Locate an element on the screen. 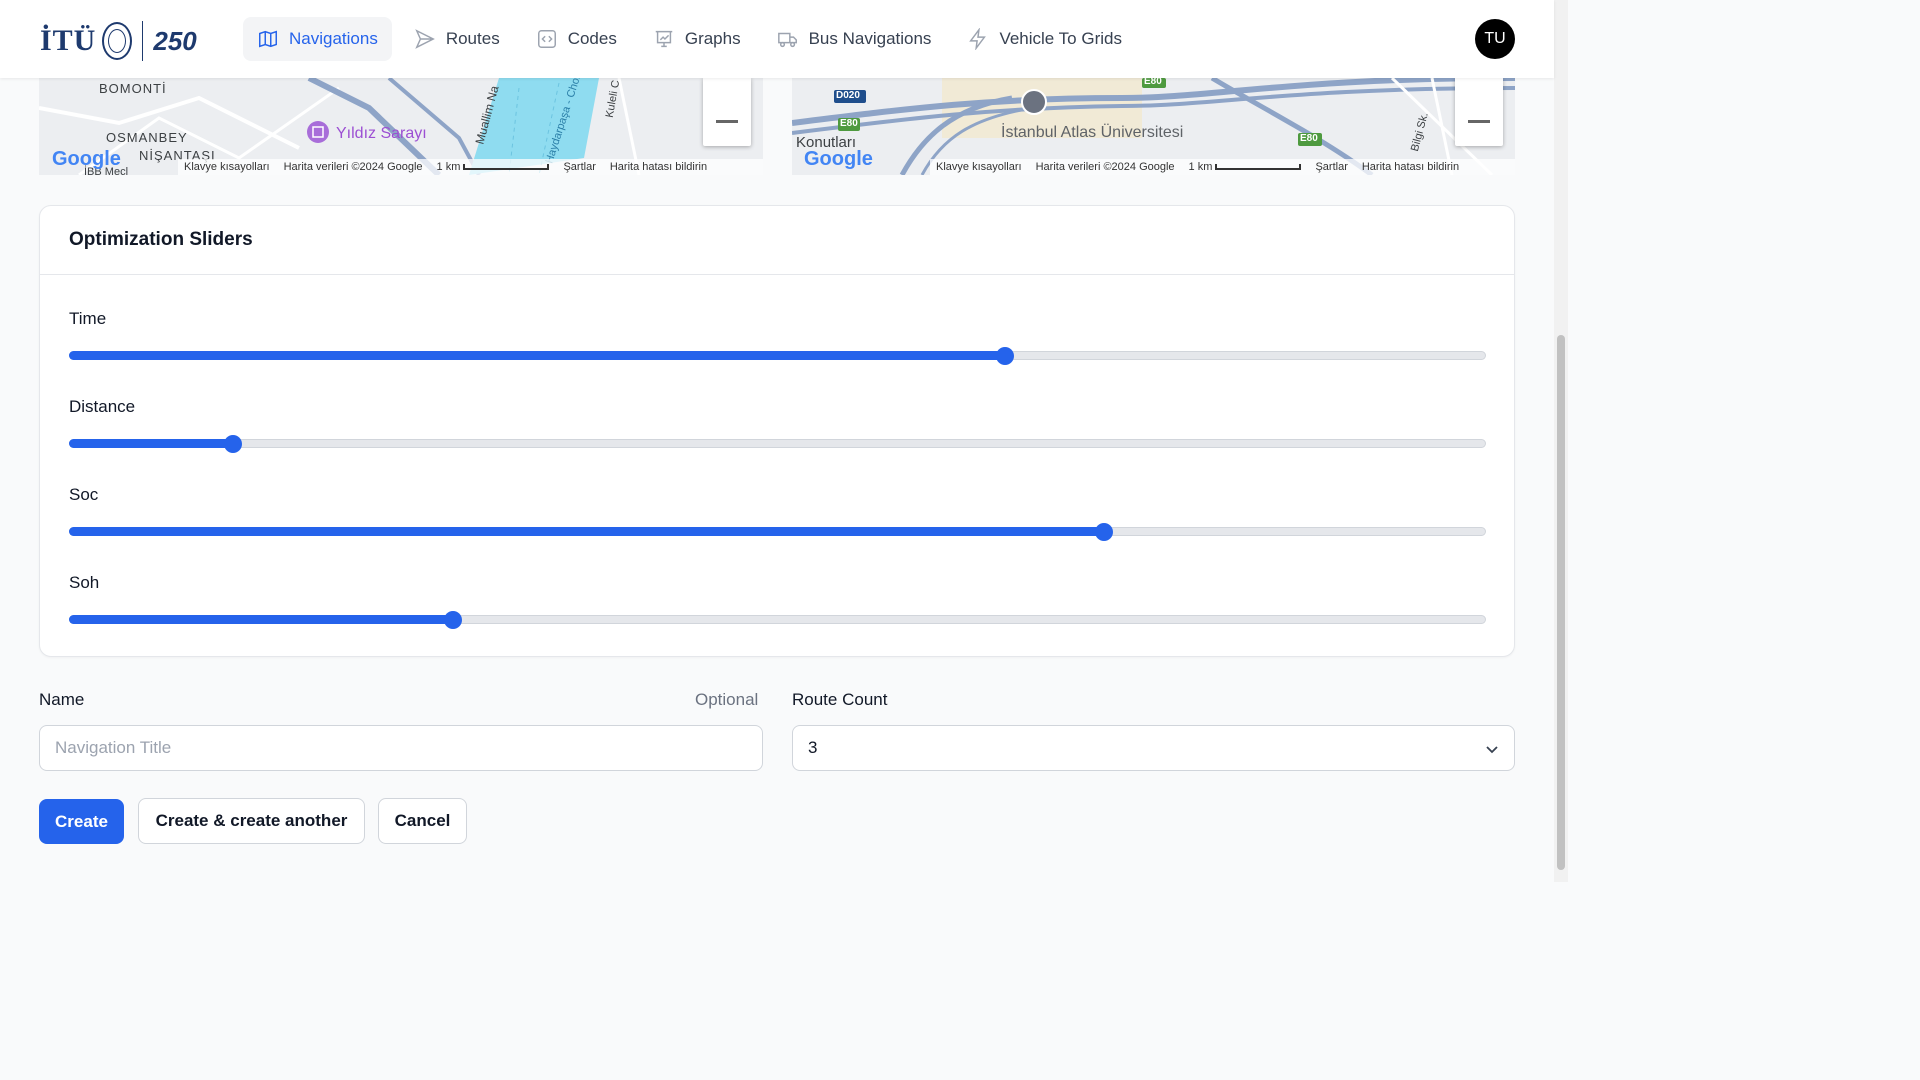 This screenshot has height=1080, width=1920. slider-label: Time is located at coordinates (88, 318).